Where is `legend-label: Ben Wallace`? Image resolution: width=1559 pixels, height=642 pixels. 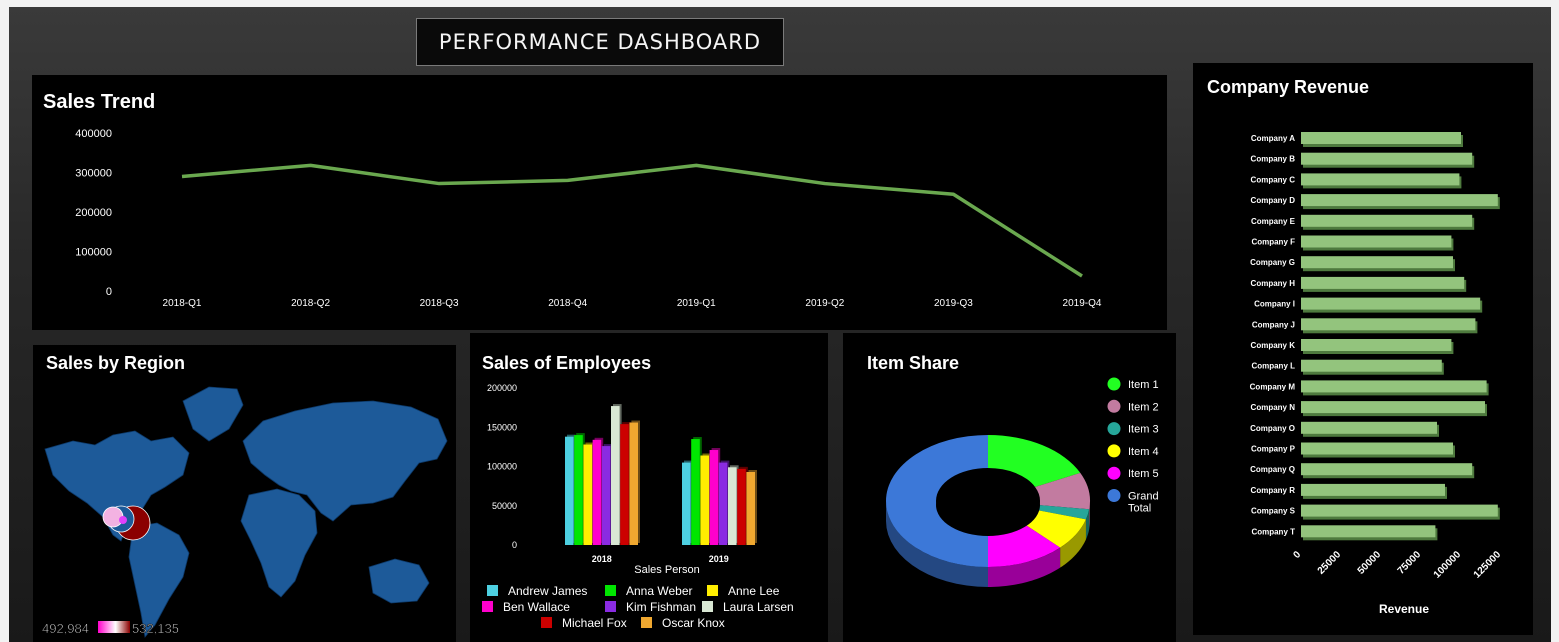 legend-label: Ben Wallace is located at coordinates (536, 607).